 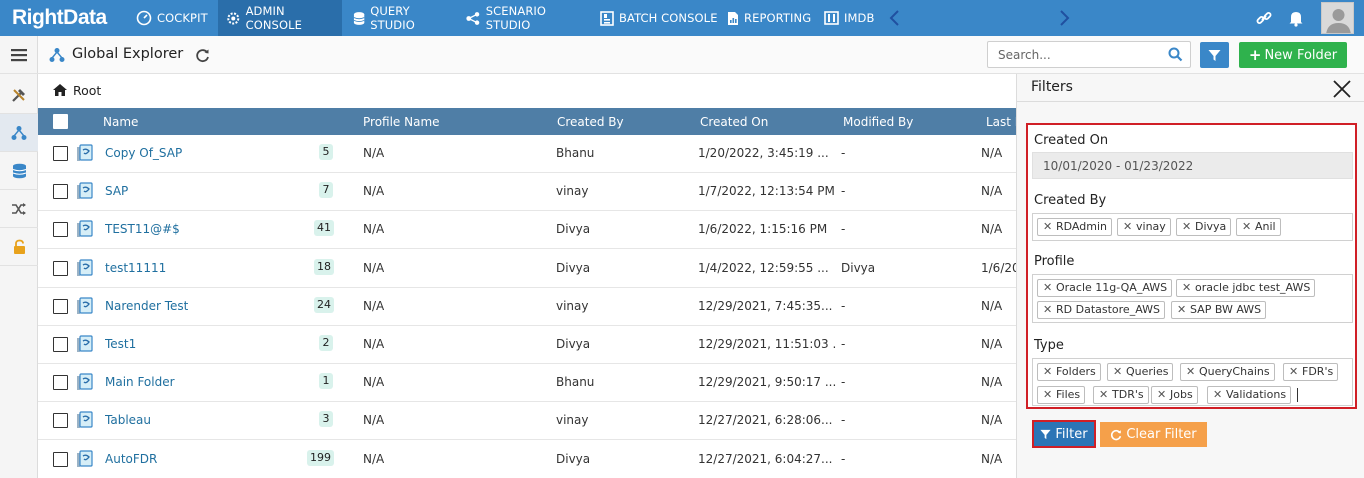 What do you see at coordinates (60, 90) in the screenshot?
I see `home-icon` at bounding box center [60, 90].